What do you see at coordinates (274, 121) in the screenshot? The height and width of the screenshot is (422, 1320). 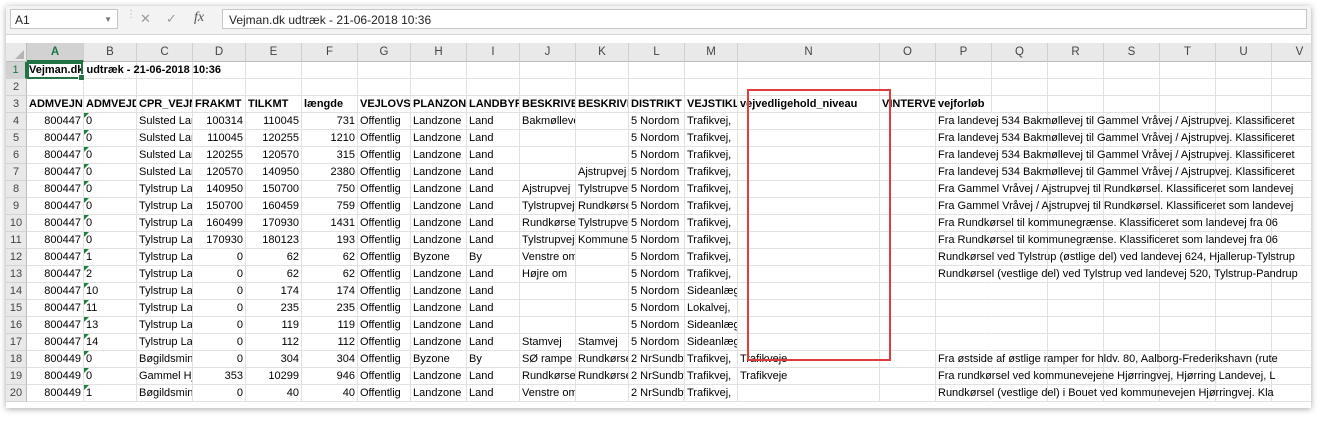 I see `table-cell: 110045` at bounding box center [274, 121].